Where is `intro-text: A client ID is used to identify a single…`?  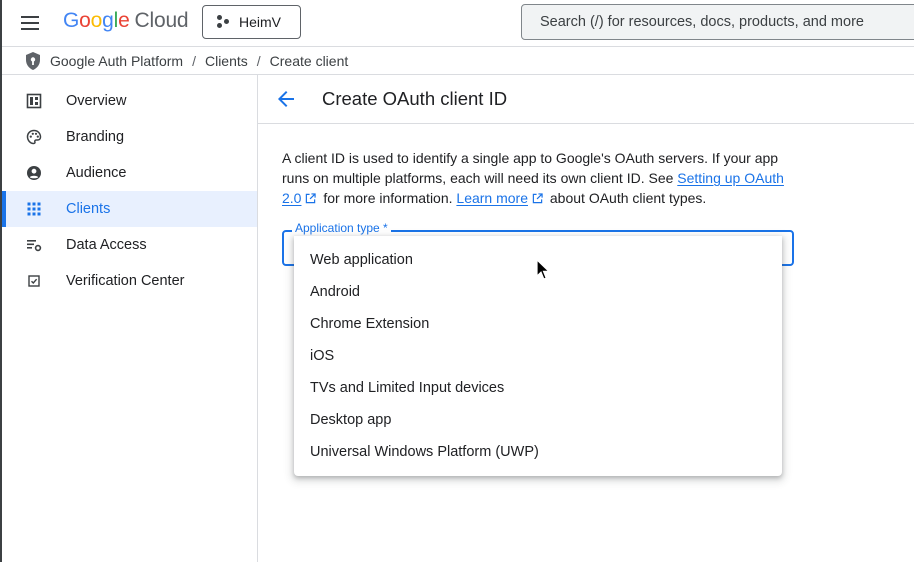
intro-text: A client ID is used to identify a single… is located at coordinates (537, 178).